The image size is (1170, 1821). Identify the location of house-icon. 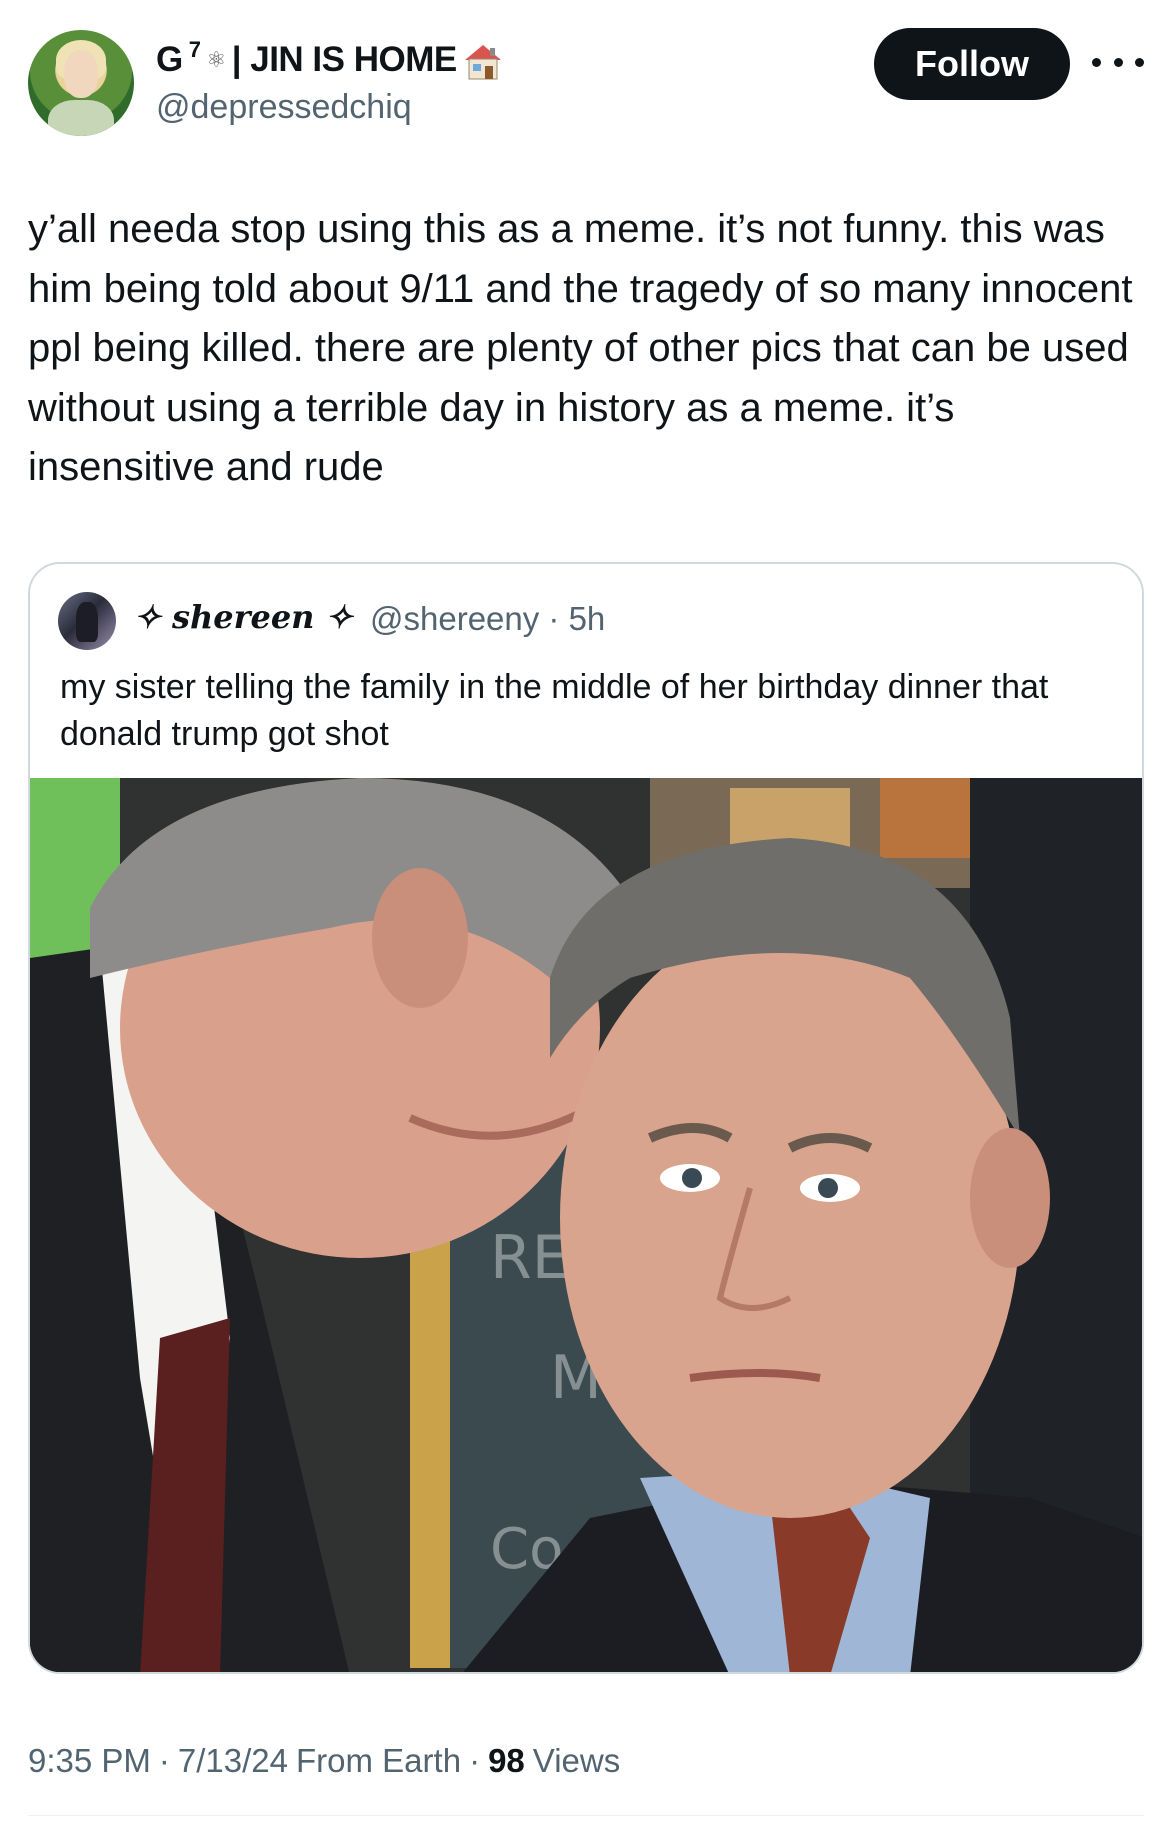
(483, 62).